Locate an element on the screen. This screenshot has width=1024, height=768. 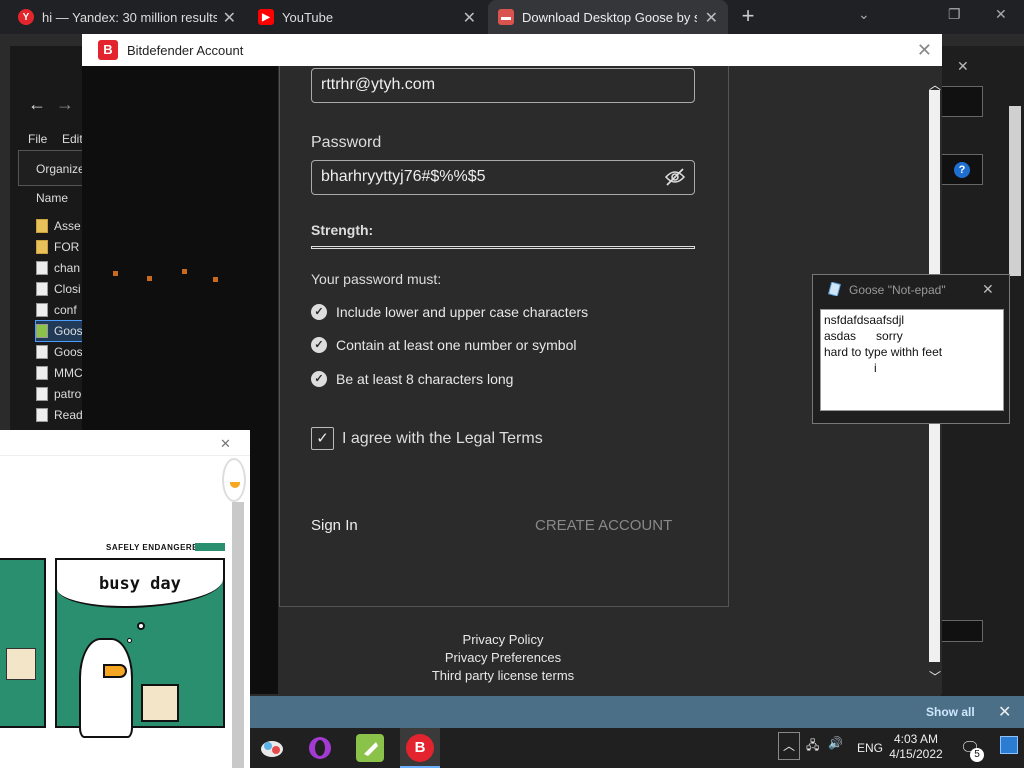
scrollbar-thumb is located at coordinates (1015, 191).